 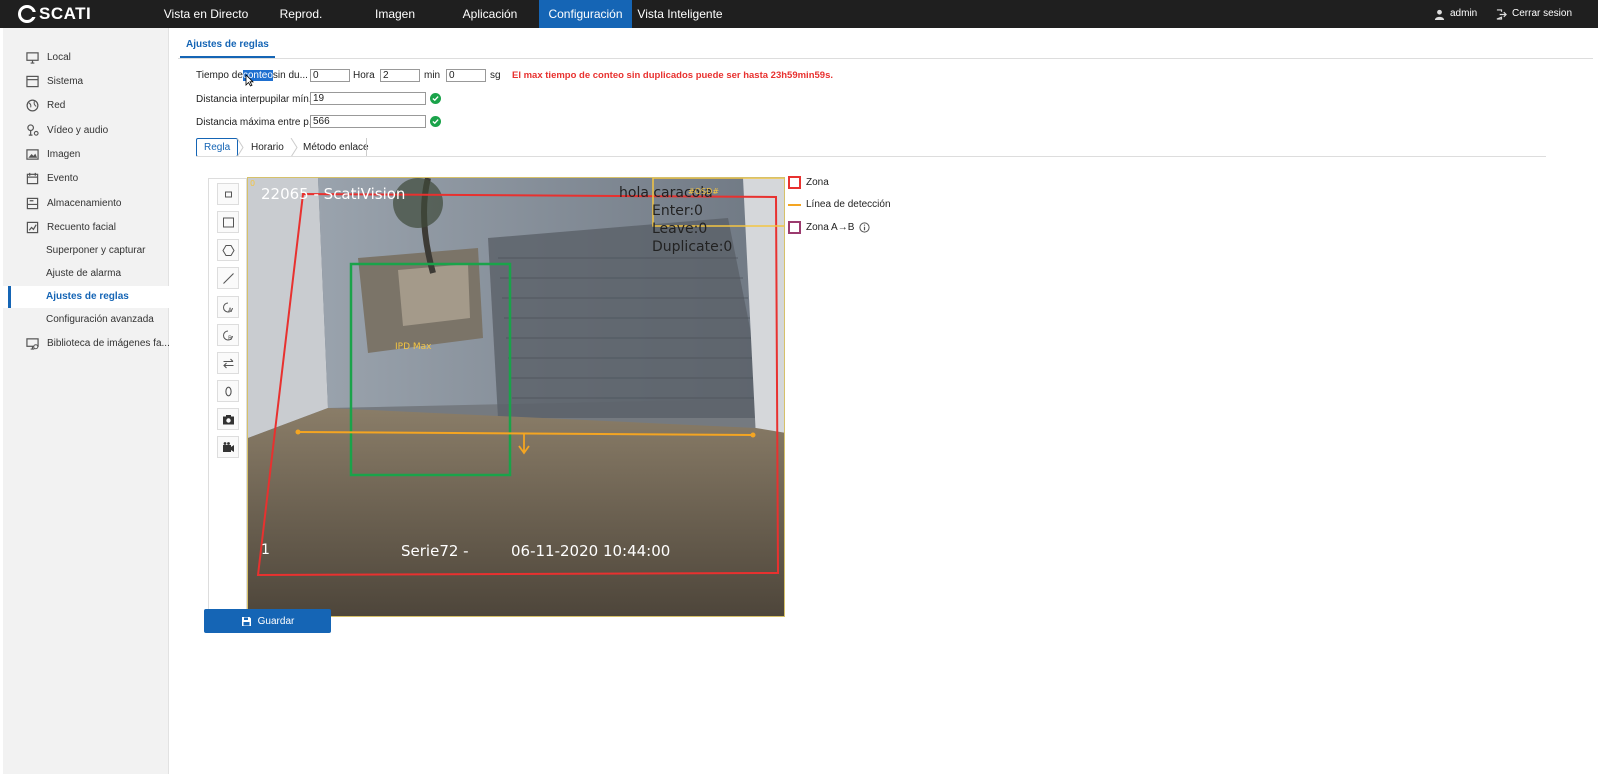 What do you see at coordinates (228, 250) in the screenshot?
I see `tool-polygon` at bounding box center [228, 250].